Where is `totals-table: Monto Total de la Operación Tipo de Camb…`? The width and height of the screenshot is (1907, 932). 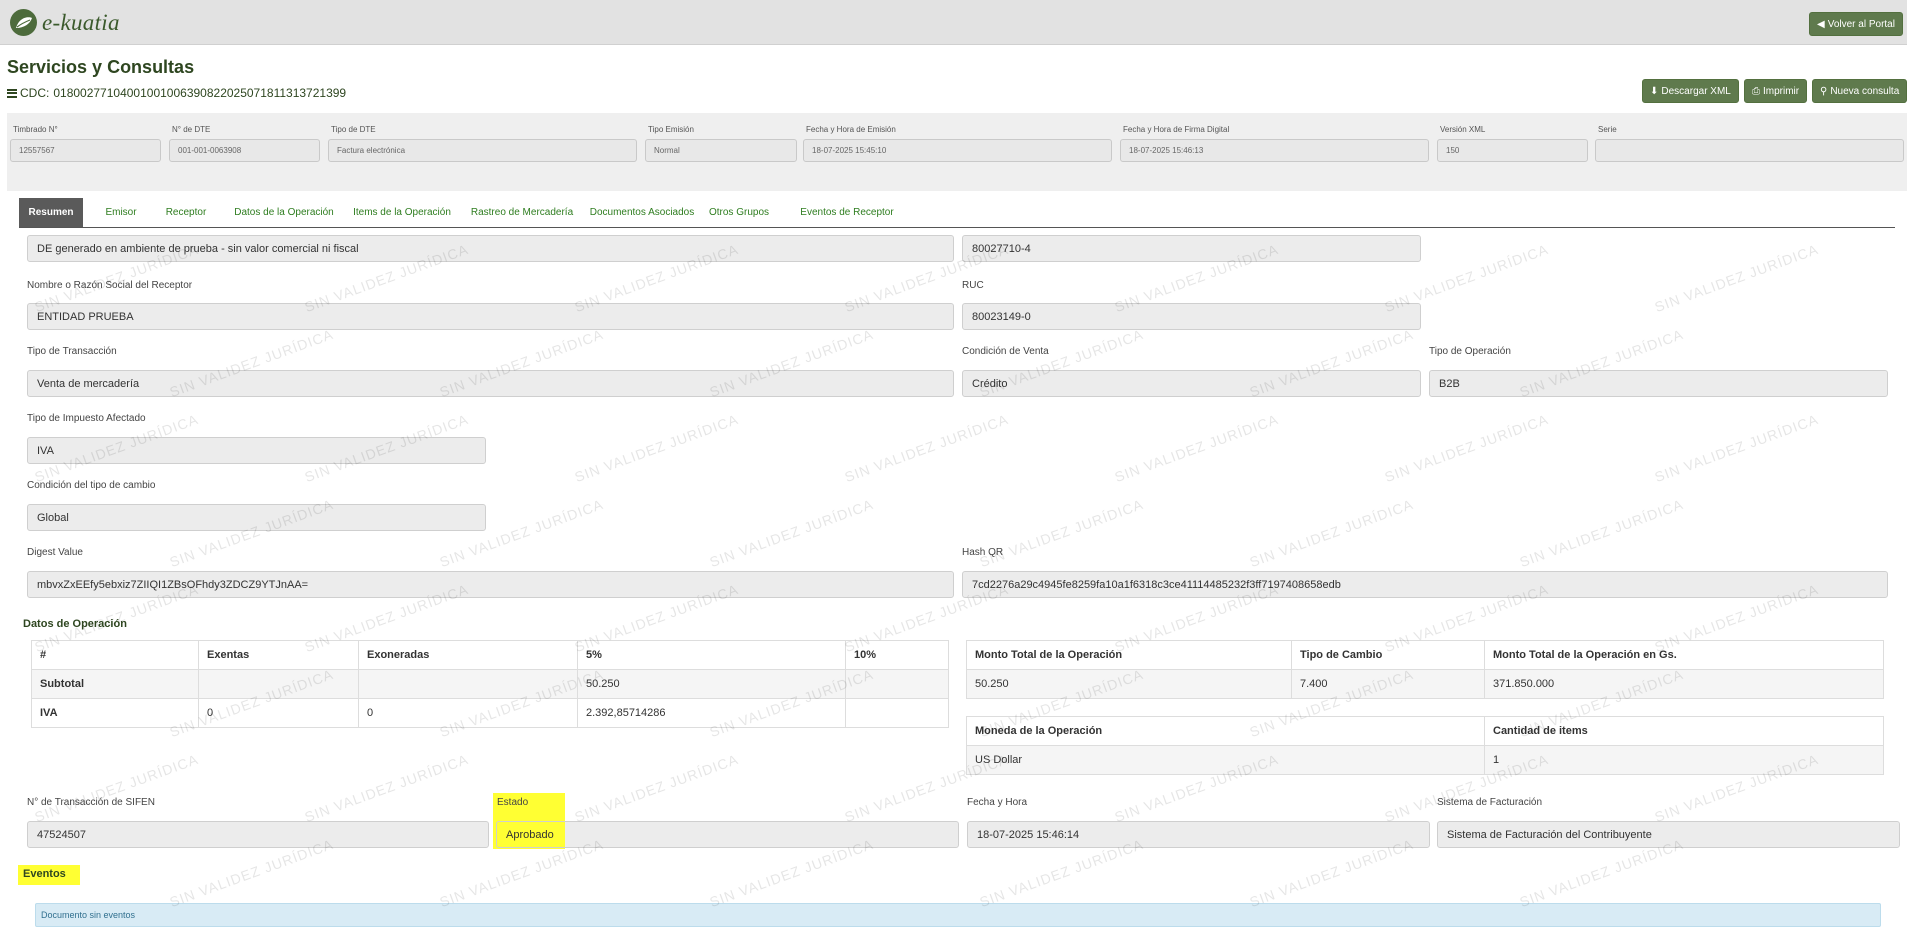 totals-table: Monto Total de la Operación Tipo de Camb… is located at coordinates (1425, 669).